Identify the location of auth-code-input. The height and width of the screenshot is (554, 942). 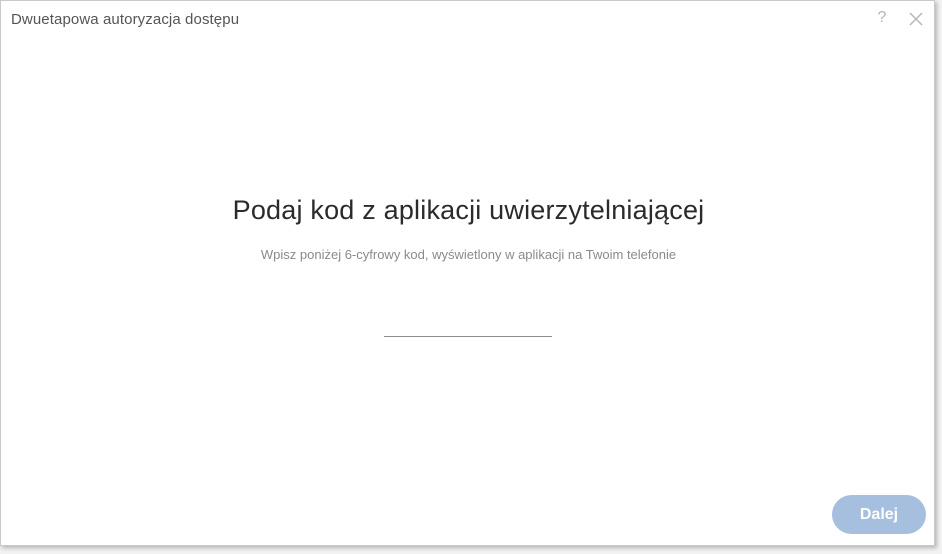
(468, 325).